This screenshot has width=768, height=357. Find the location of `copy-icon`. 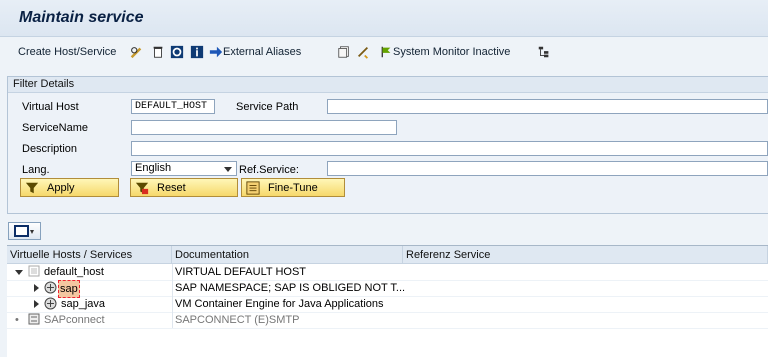

copy-icon is located at coordinates (343, 52).